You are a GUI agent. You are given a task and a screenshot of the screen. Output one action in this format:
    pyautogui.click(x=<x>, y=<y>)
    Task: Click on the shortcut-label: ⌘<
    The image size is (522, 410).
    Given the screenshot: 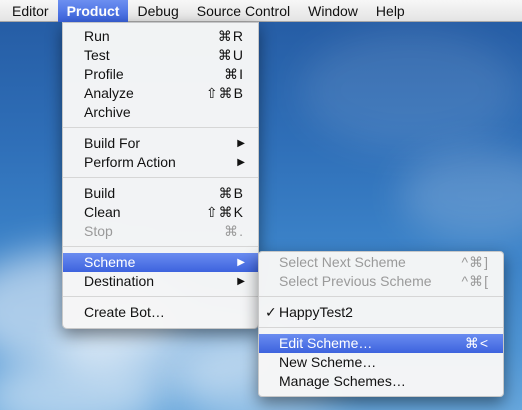 What is the action you would take?
    pyautogui.click(x=476, y=343)
    